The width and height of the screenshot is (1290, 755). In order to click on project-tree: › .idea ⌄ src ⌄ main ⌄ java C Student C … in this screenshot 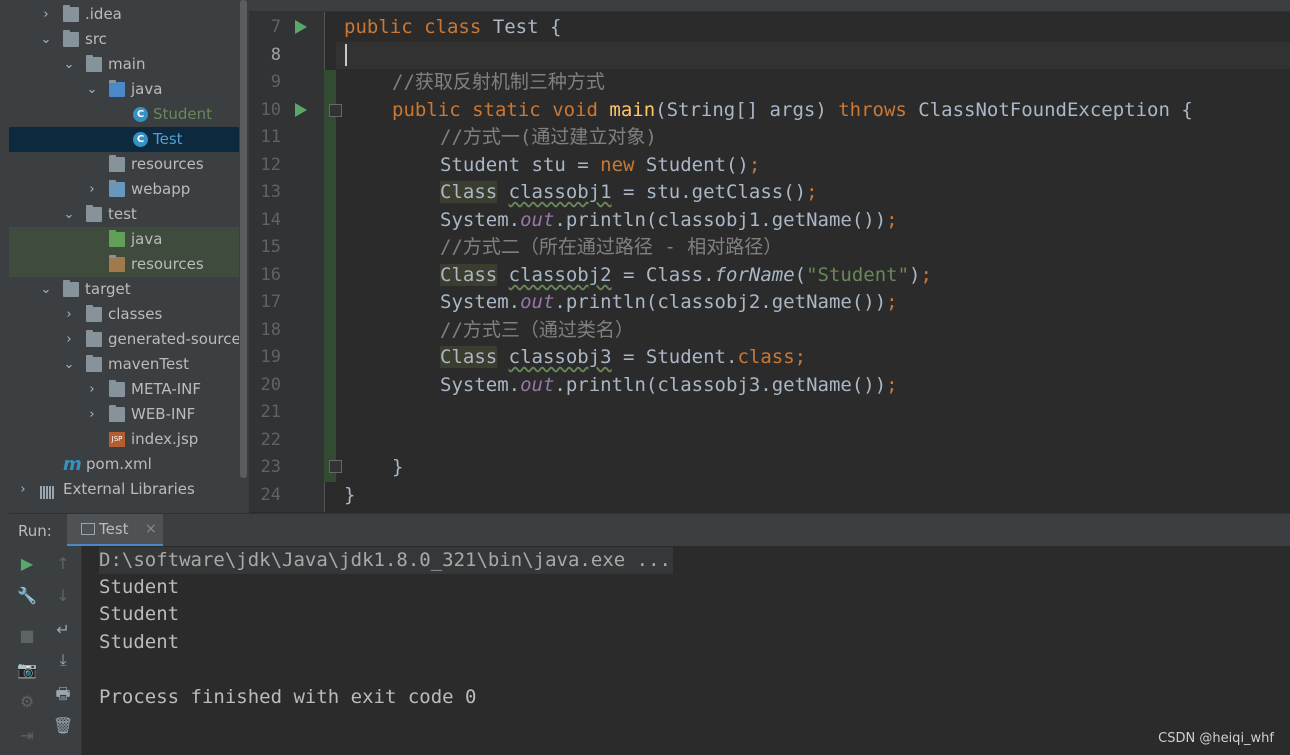, I will do `click(124, 256)`.